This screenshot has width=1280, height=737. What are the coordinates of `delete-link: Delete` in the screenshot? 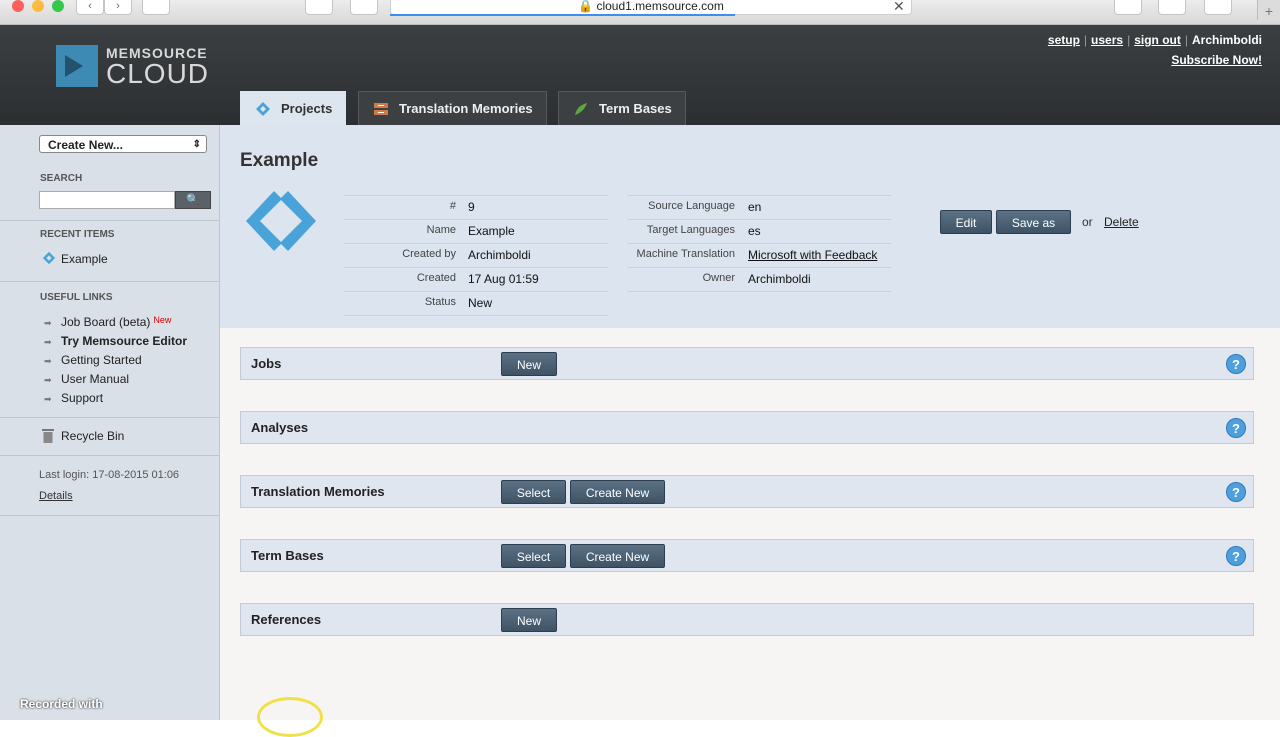 It's located at (1121, 222).